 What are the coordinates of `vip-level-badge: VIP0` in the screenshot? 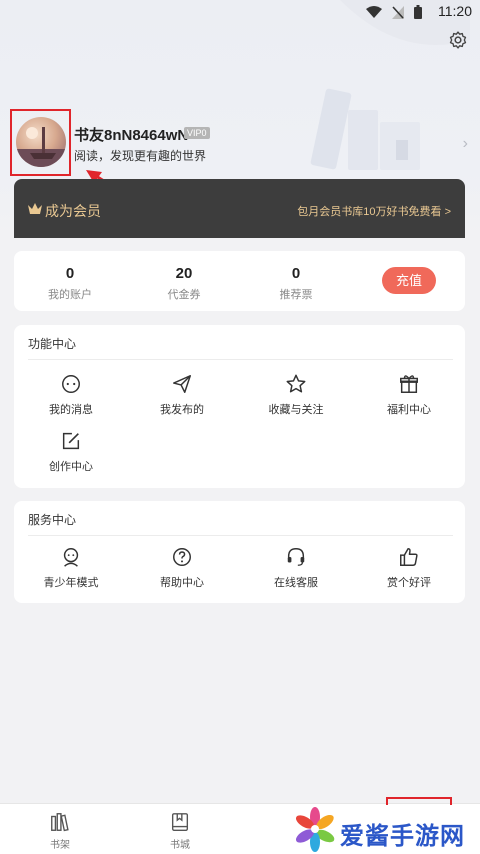 It's located at (197, 133).